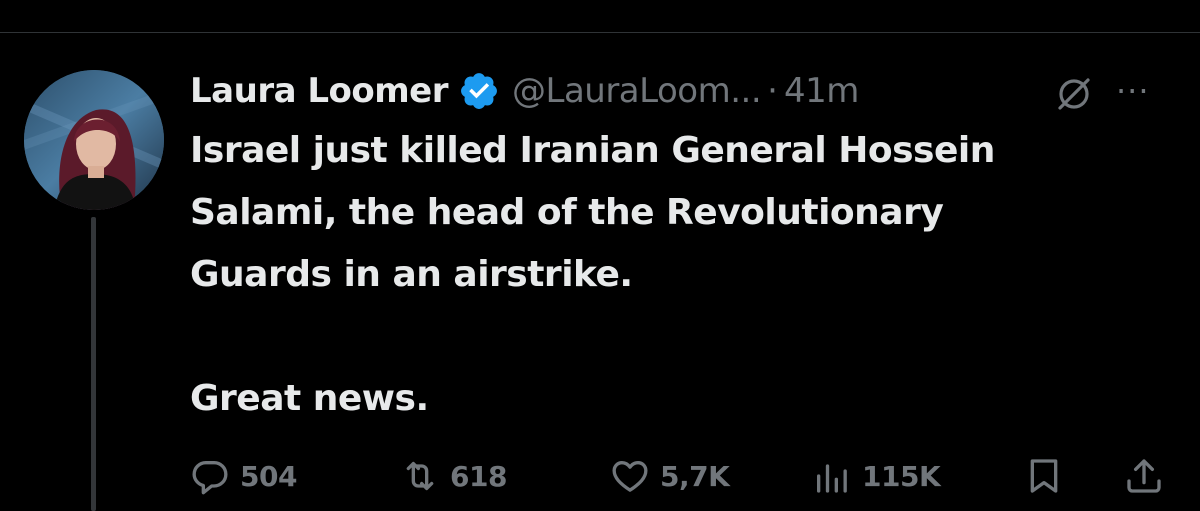 Image resolution: width=1200 pixels, height=511 pixels. Describe the element at coordinates (600, 476) in the screenshot. I see `action-bar: 504 618 5,7K 115K` at that location.